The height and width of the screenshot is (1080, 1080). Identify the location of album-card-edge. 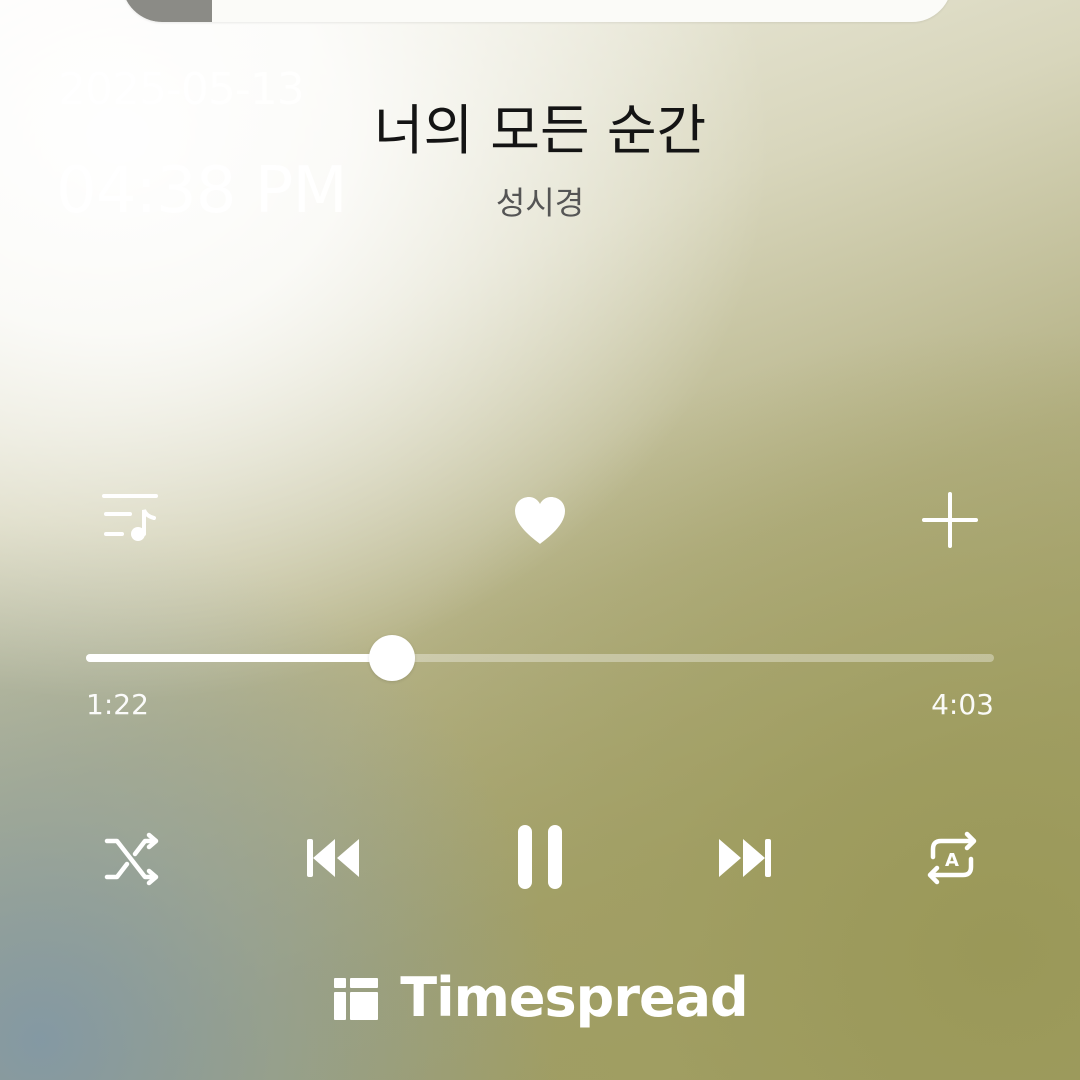
(537, 11).